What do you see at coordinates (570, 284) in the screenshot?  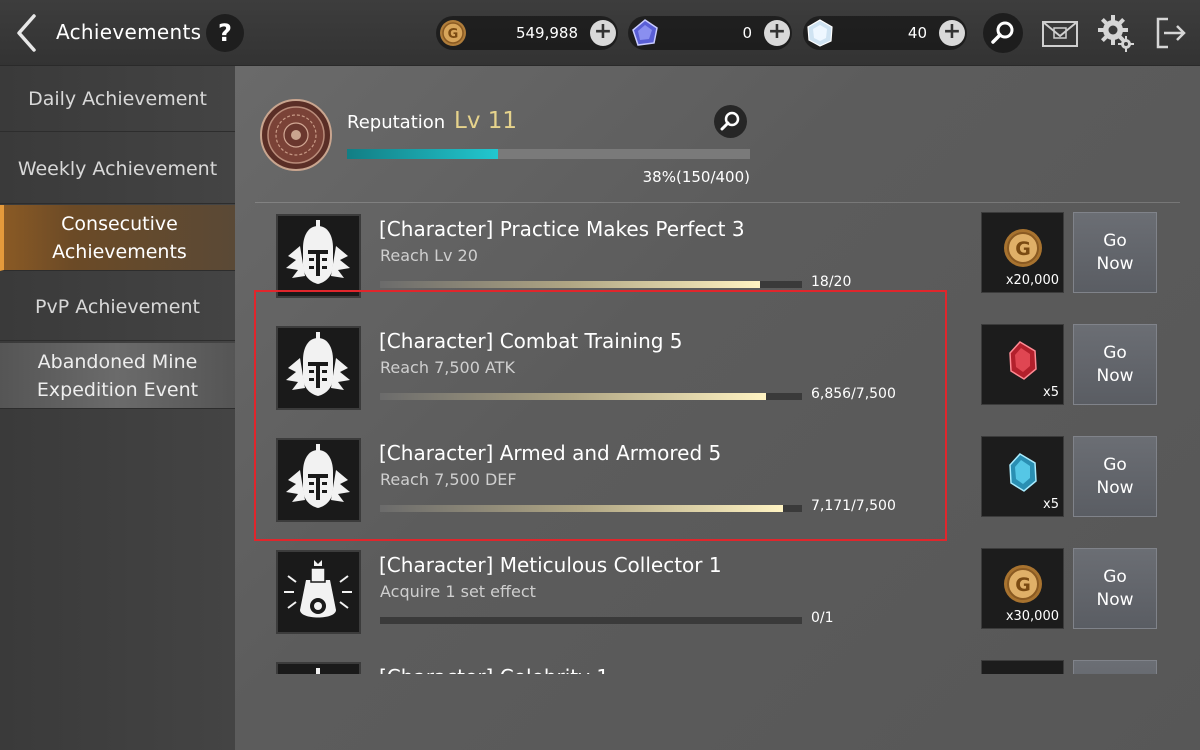 I see `achievement-progress-fill` at bounding box center [570, 284].